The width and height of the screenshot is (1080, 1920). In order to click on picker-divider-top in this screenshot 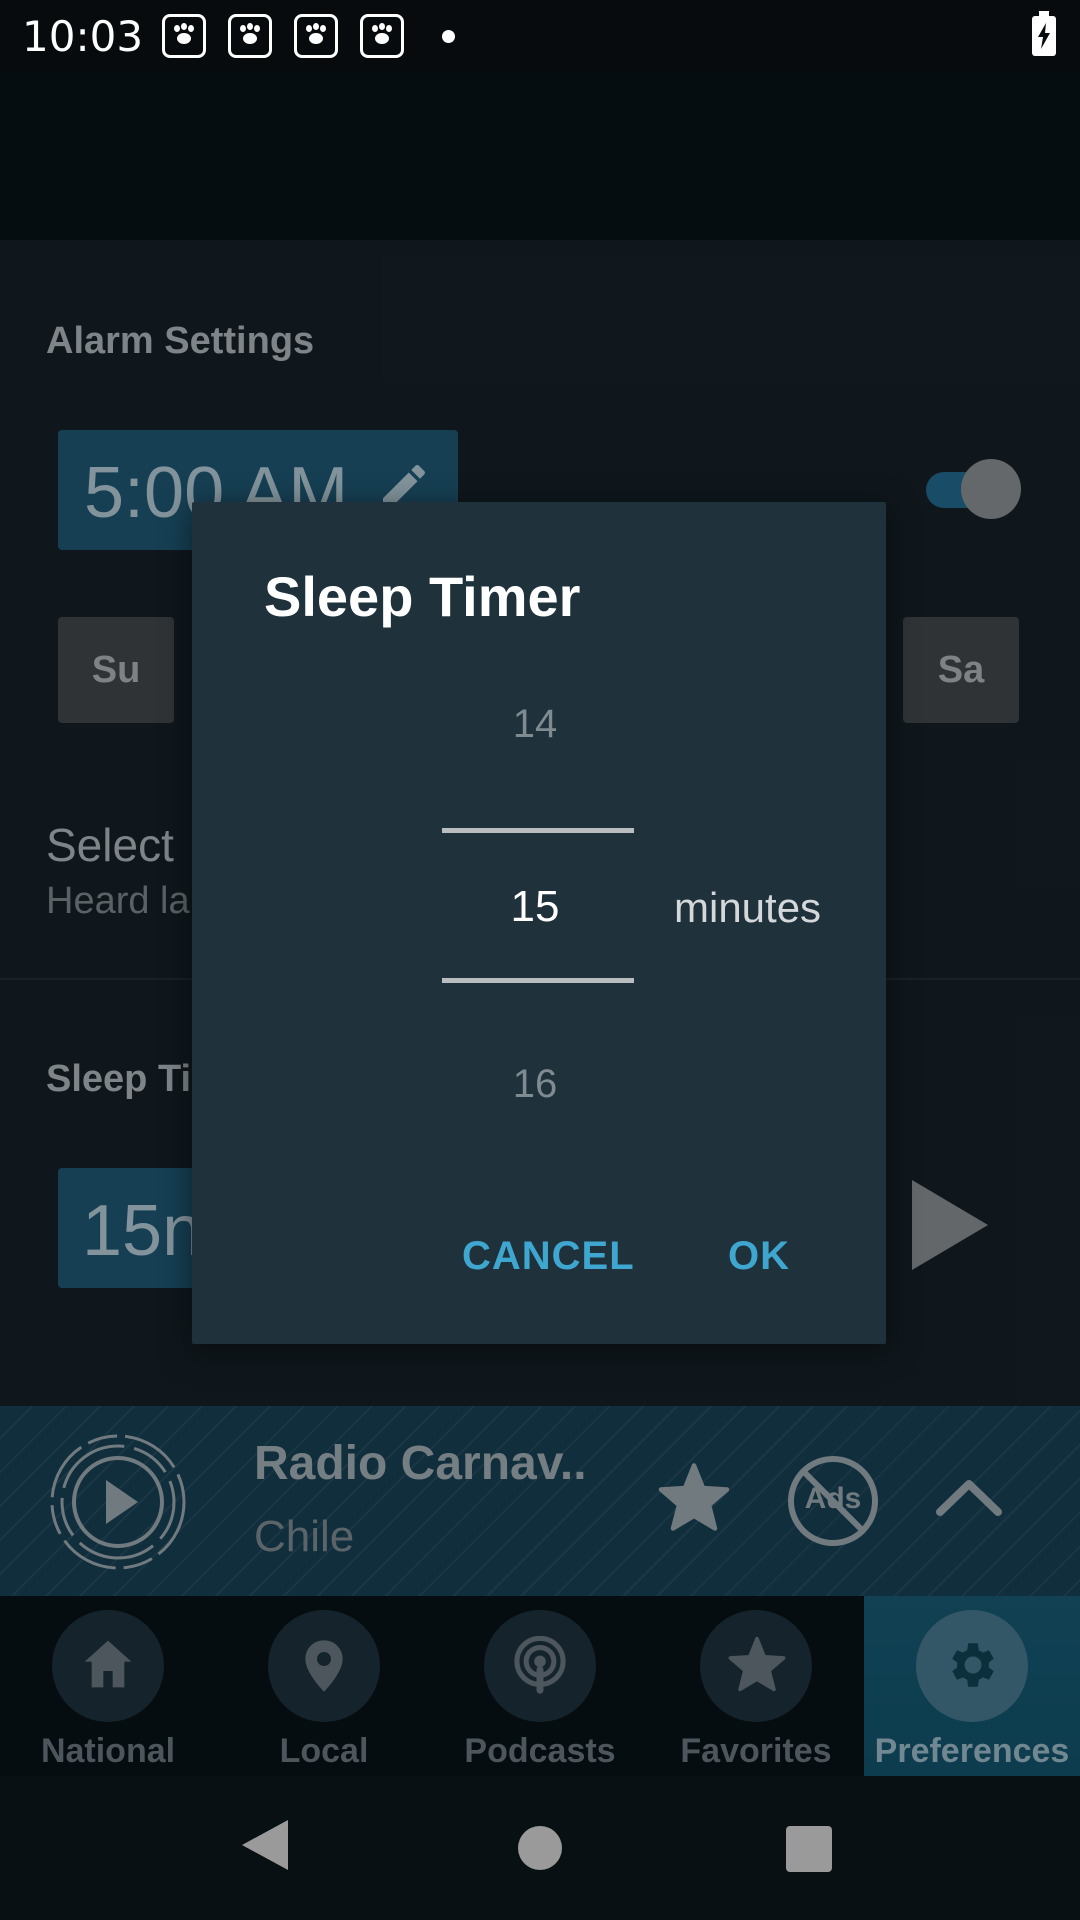, I will do `click(538, 830)`.